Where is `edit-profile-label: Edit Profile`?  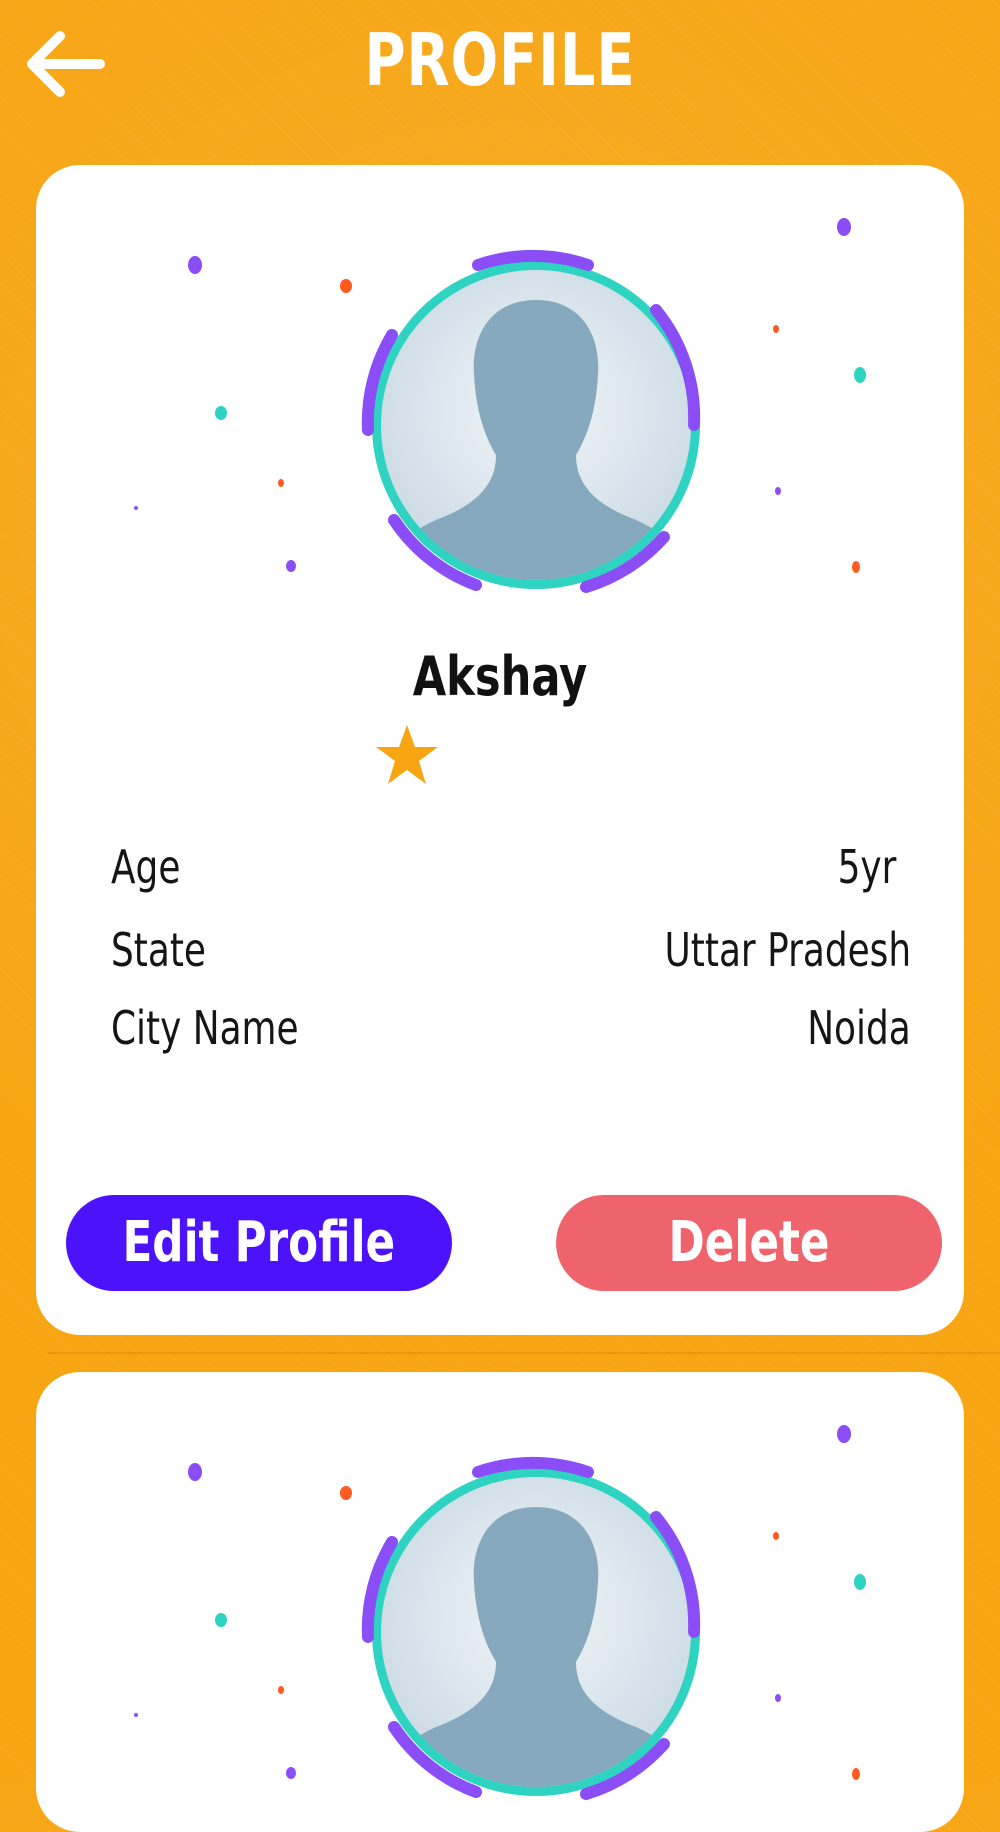 edit-profile-label: Edit Profile is located at coordinates (259, 1242).